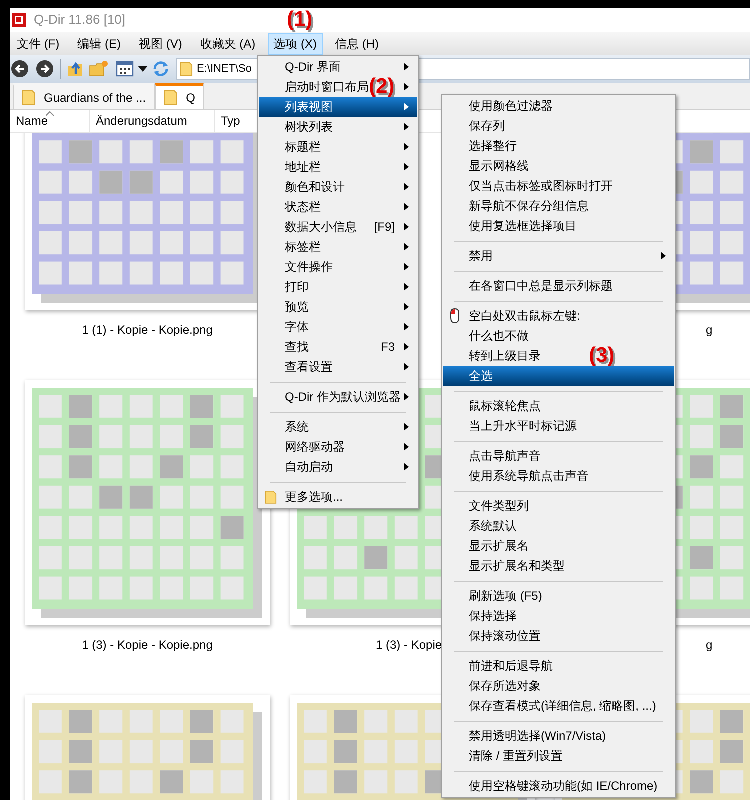 The height and width of the screenshot is (800, 750). I want to click on column-header: Name, so click(50, 121).